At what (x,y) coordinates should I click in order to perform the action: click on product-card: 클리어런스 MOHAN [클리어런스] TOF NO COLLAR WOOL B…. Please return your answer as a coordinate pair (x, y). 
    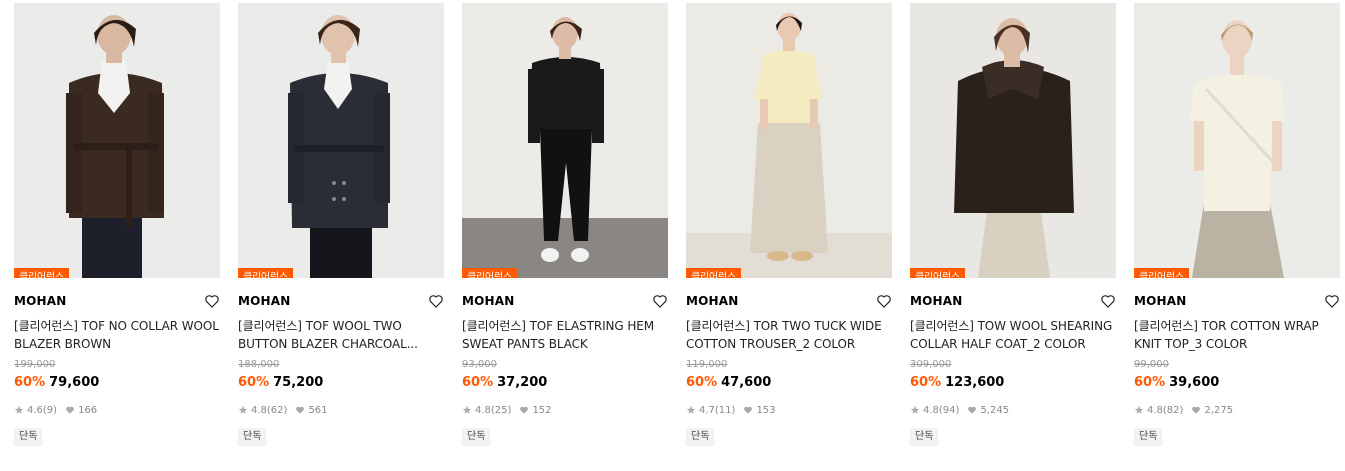
    Looking at the image, I should click on (117, 224).